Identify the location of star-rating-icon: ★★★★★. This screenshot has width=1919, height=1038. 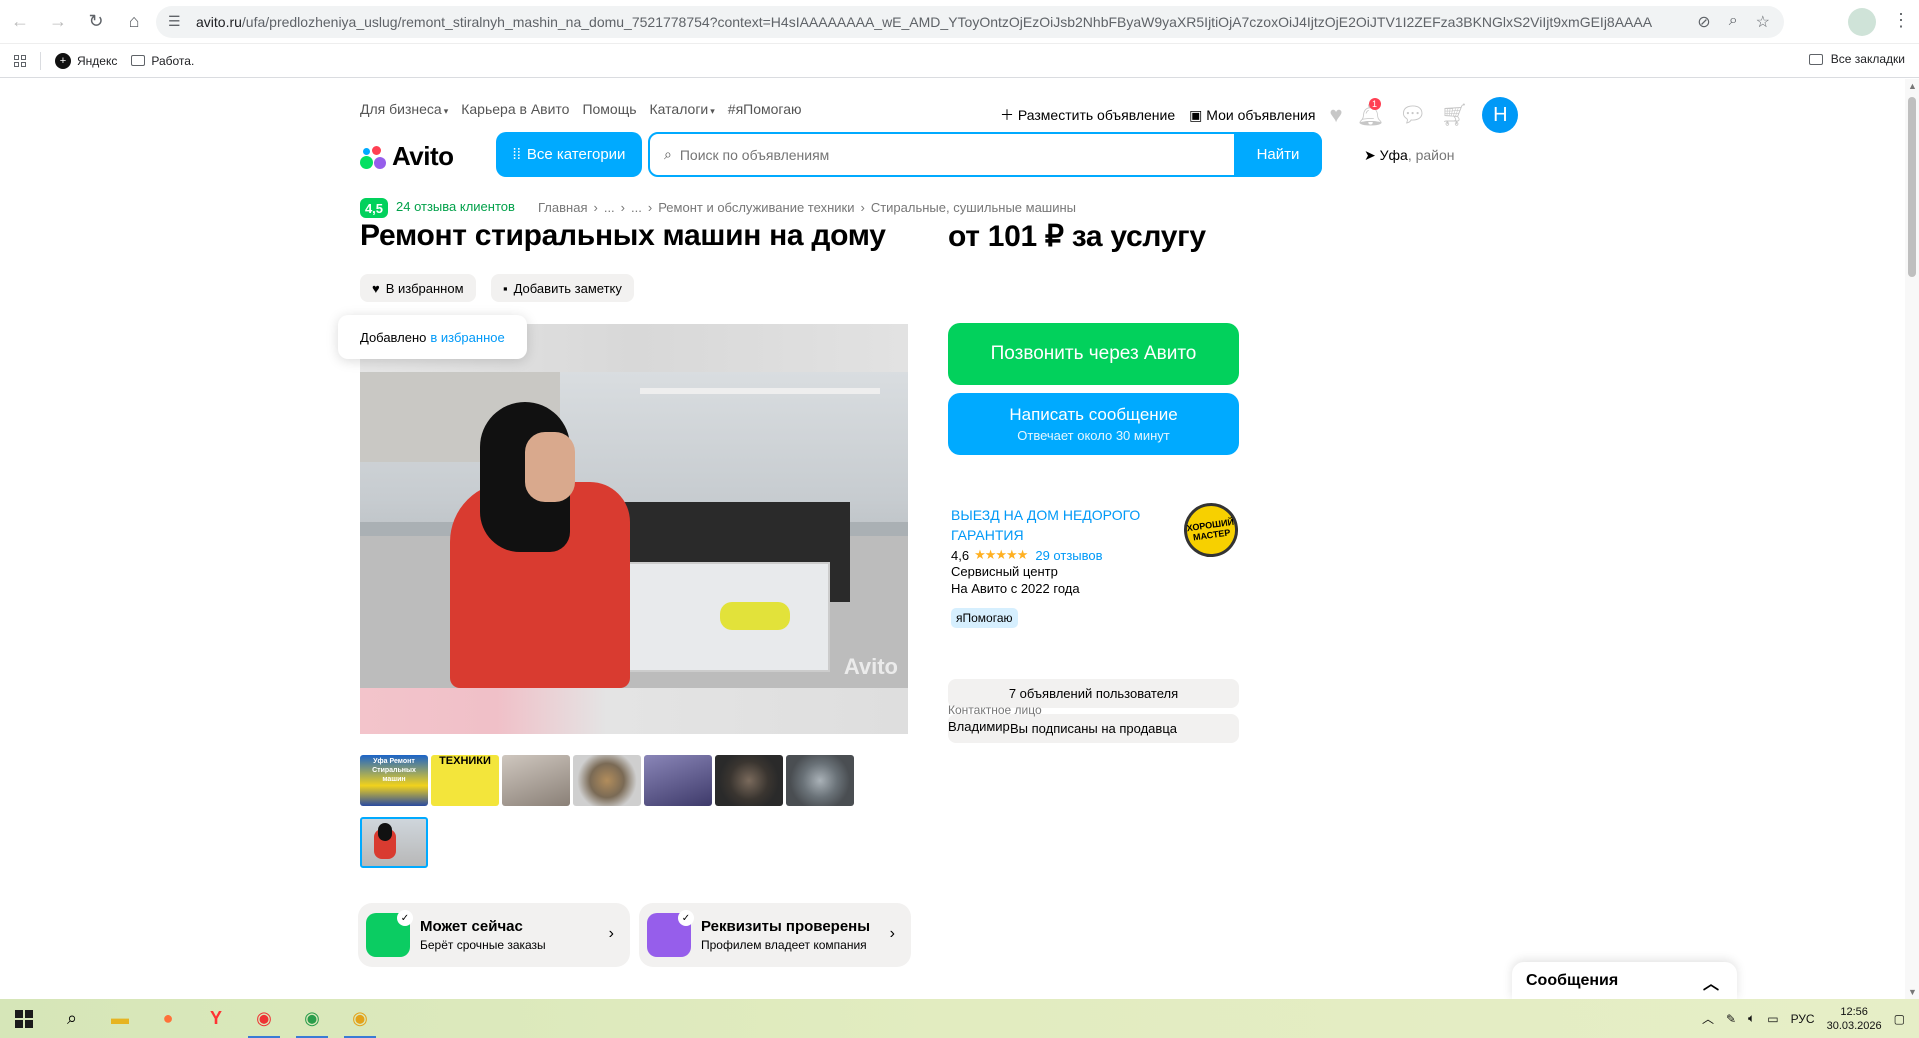
(1001, 554).